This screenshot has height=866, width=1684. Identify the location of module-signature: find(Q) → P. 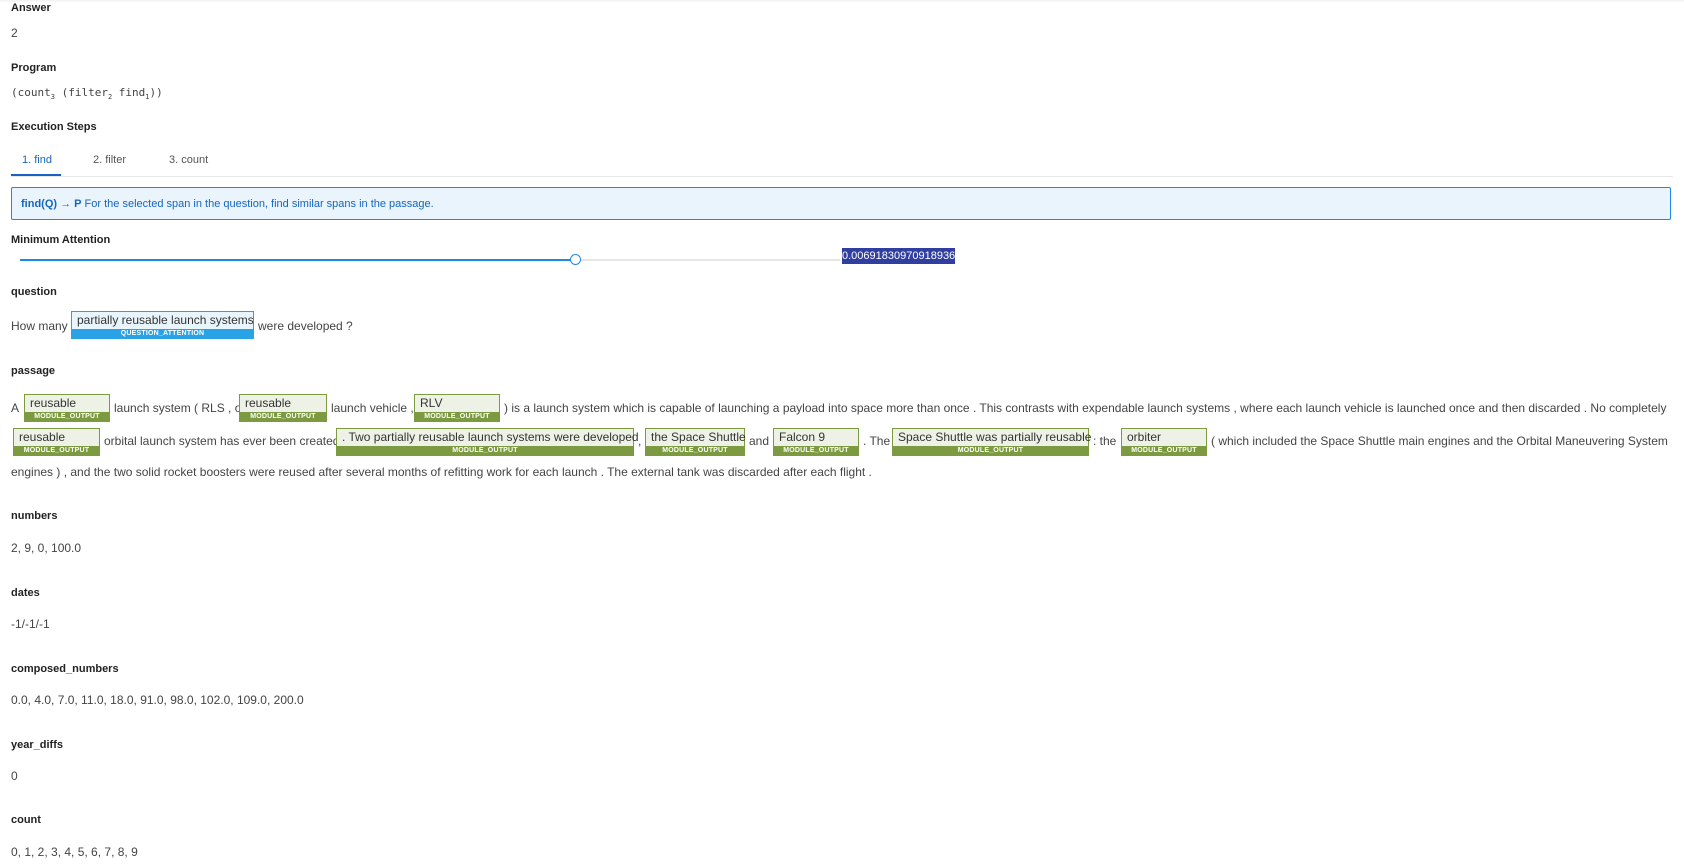
(51, 204).